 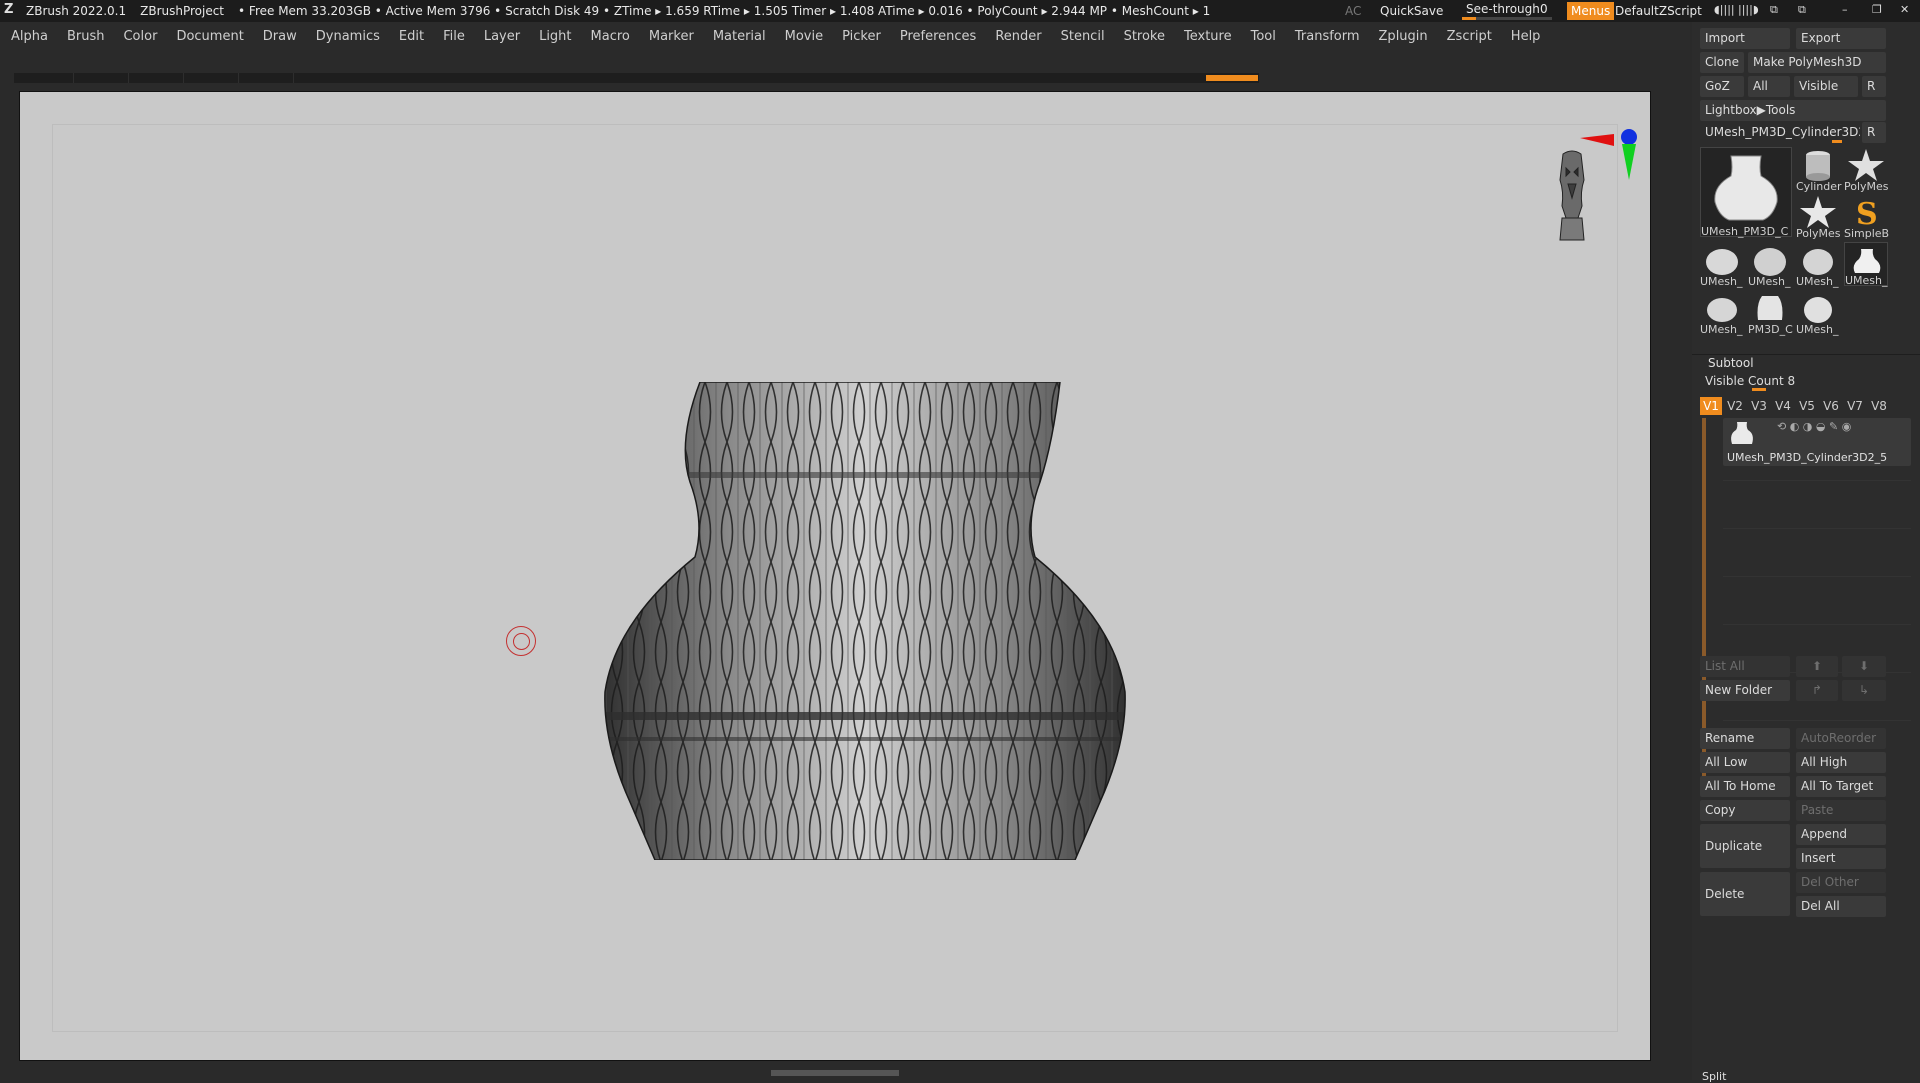 I want to click on menu-preferences: Preferences, so click(x=938, y=36).